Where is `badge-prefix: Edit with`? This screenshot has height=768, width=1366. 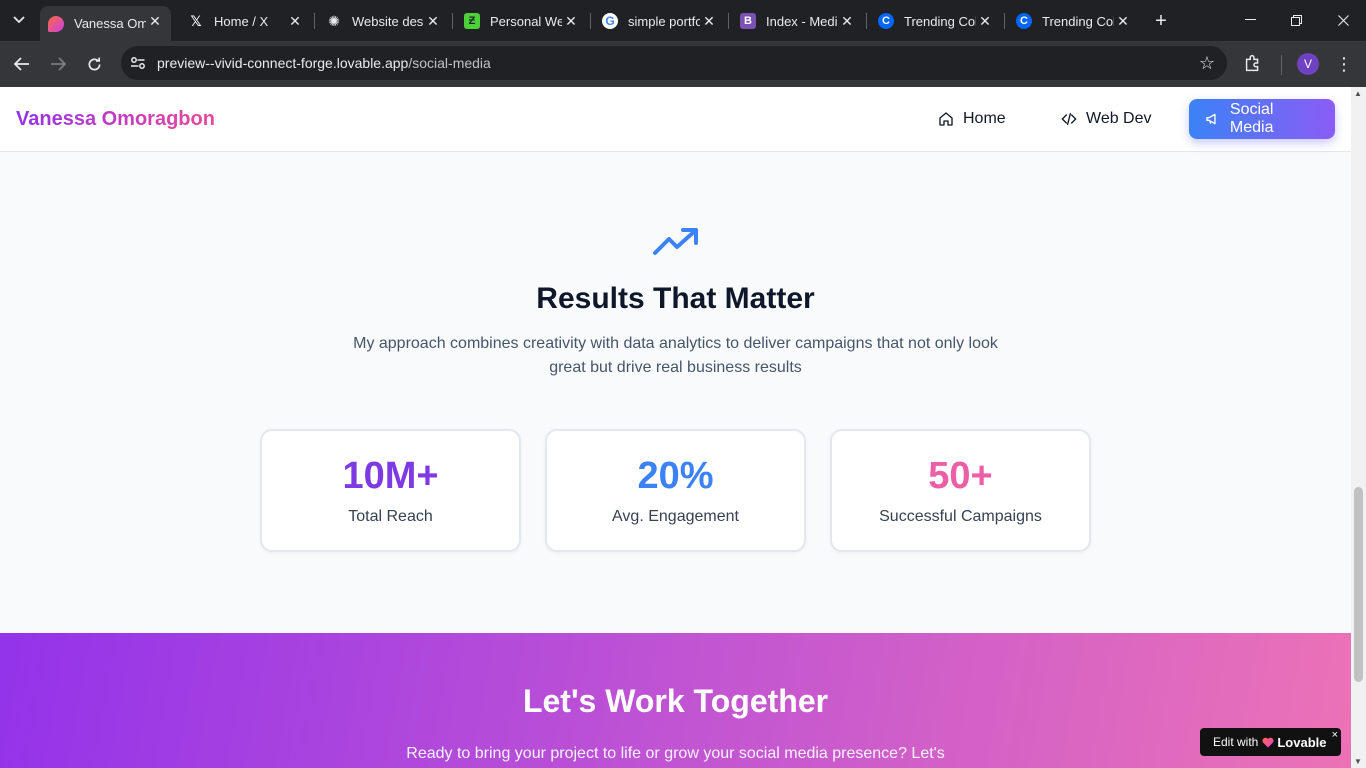 badge-prefix: Edit with is located at coordinates (1236, 742).